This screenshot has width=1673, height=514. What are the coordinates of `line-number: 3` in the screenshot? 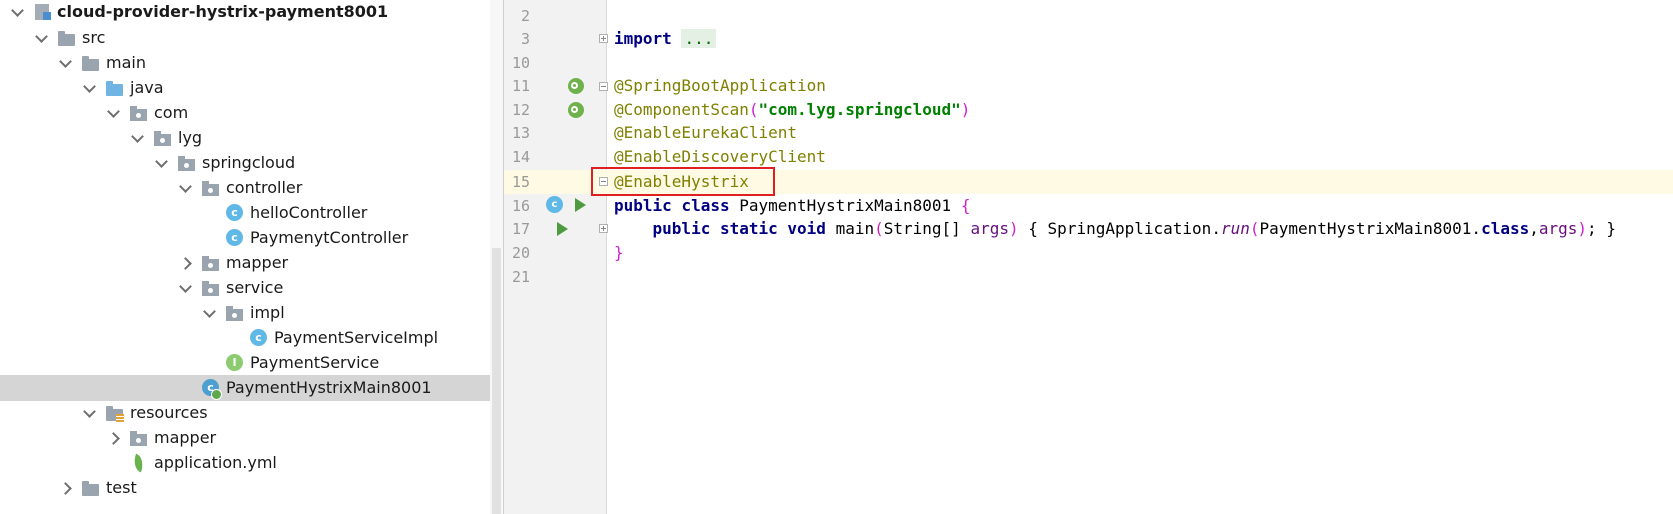 It's located at (525, 39).